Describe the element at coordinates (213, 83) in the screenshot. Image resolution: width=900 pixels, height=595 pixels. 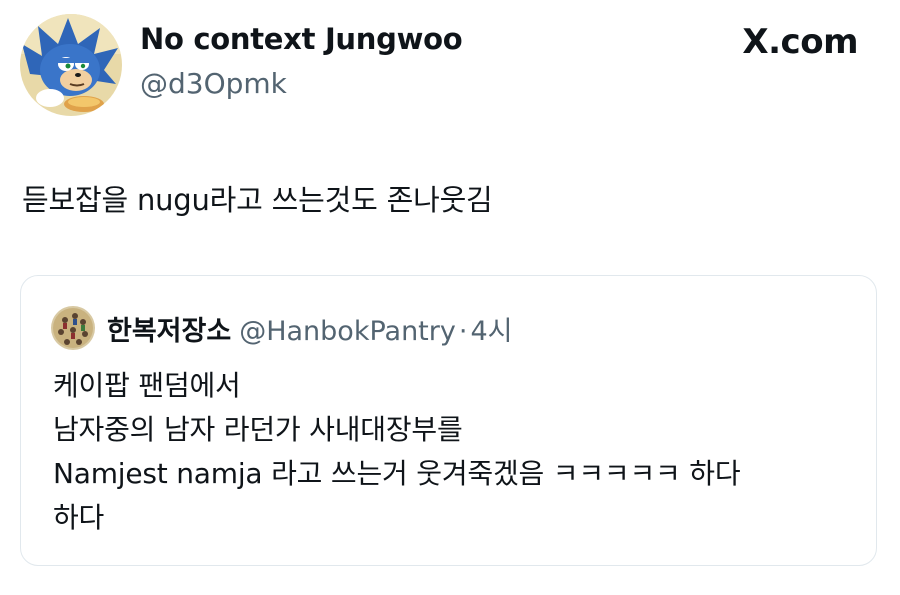
I see `author-handle: @d3Opmk` at that location.